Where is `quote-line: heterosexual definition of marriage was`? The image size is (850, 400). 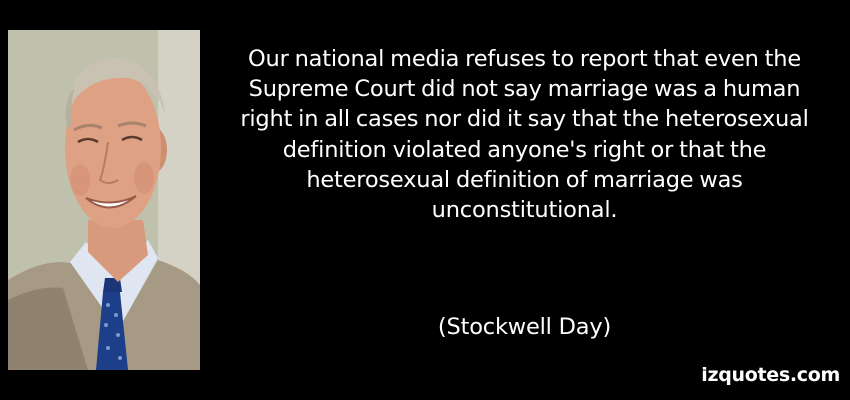
quote-line: heterosexual definition of marriage was is located at coordinates (524, 179).